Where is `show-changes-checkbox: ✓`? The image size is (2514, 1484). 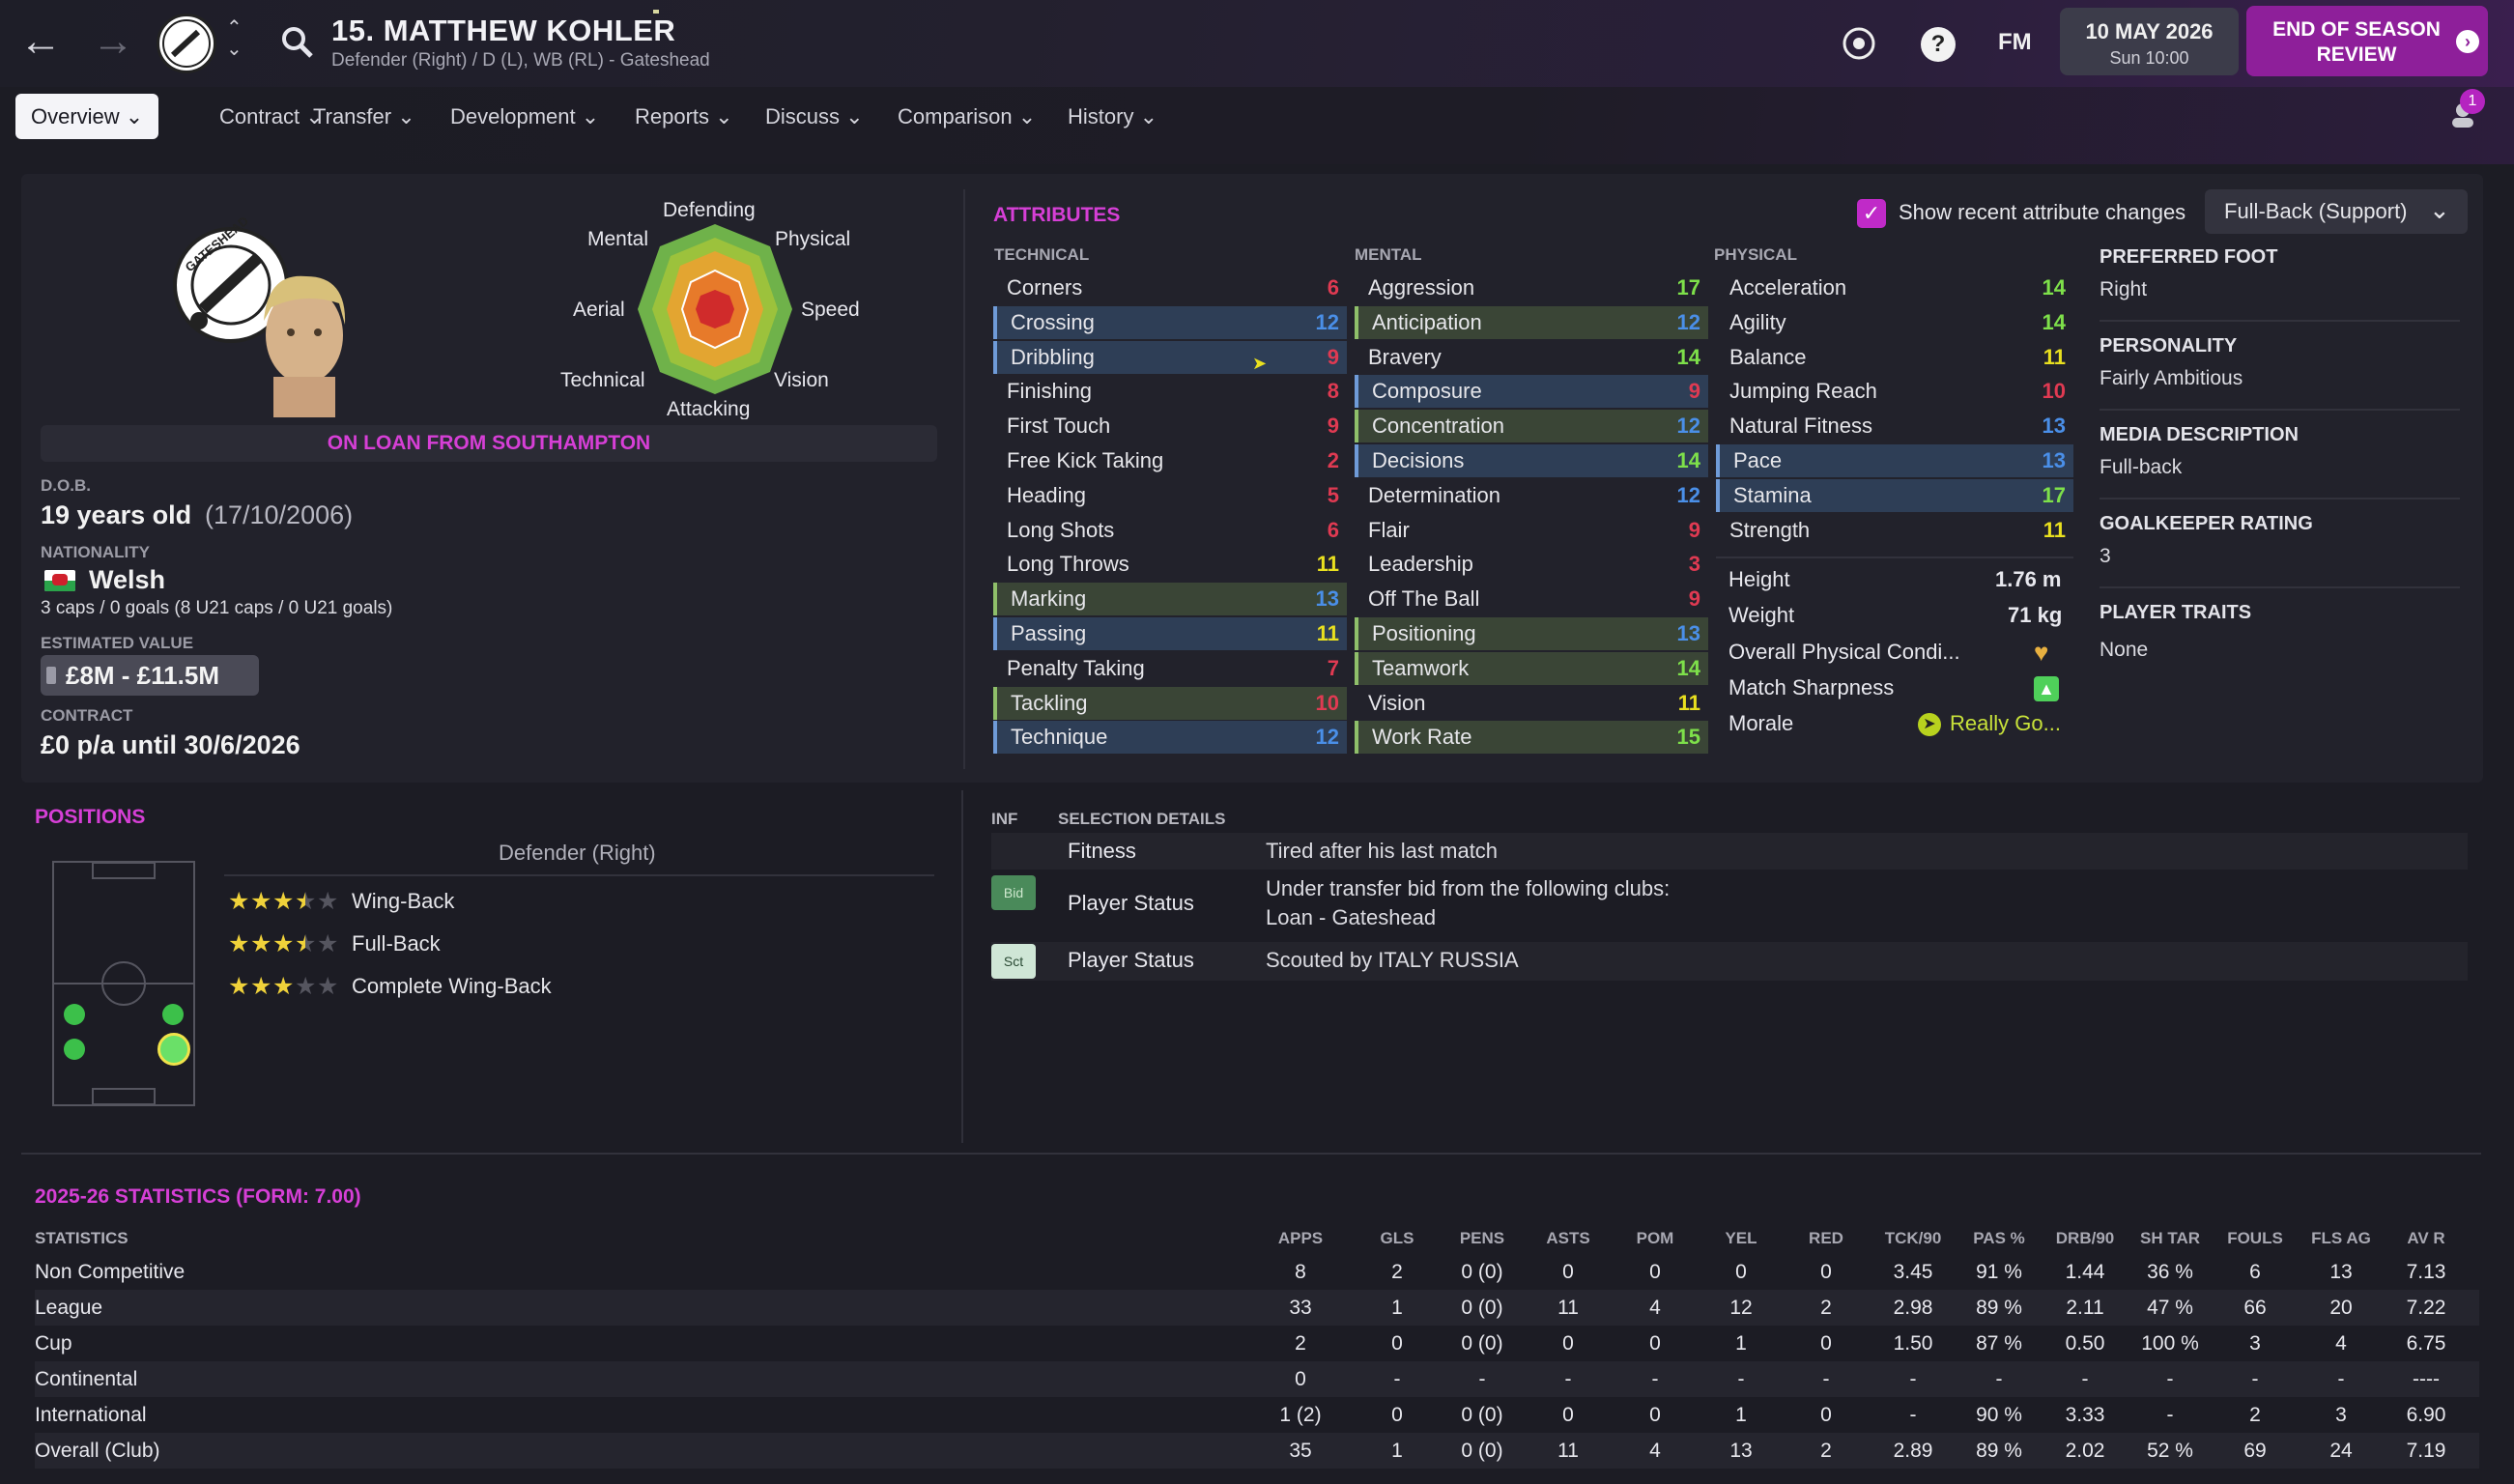
show-changes-checkbox: ✓ is located at coordinates (1872, 214).